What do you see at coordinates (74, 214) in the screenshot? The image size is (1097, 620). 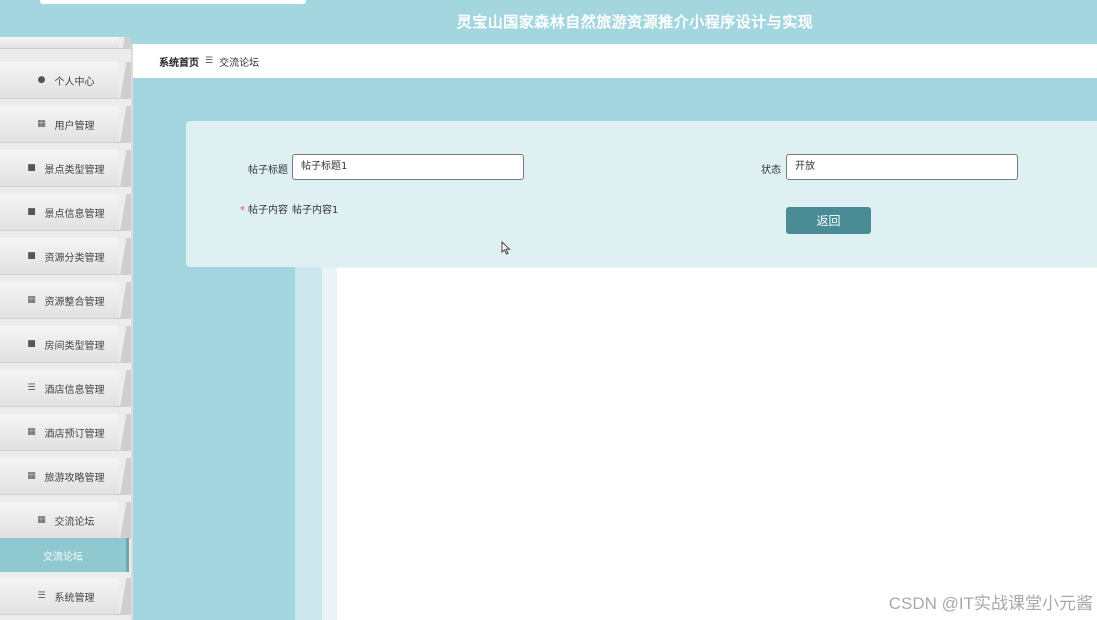 I see `sidebar-item-label: 景点信息管理` at bounding box center [74, 214].